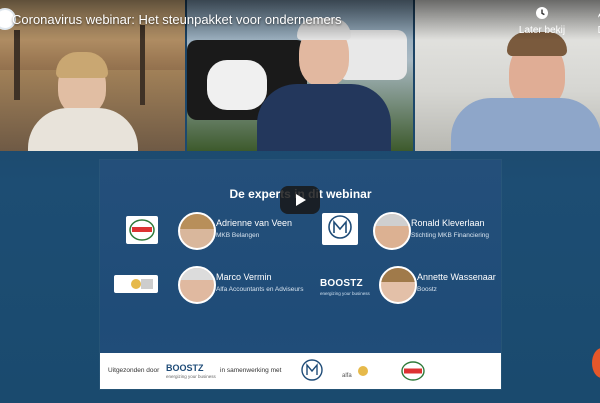 The height and width of the screenshot is (403, 600). I want to click on expert-photo-ronald, so click(392, 231).